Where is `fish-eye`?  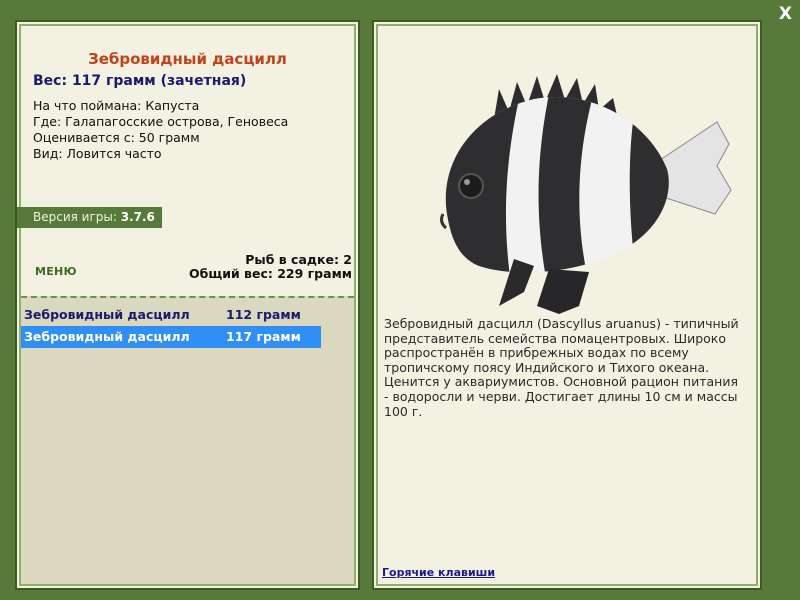
fish-eye is located at coordinates (471, 186).